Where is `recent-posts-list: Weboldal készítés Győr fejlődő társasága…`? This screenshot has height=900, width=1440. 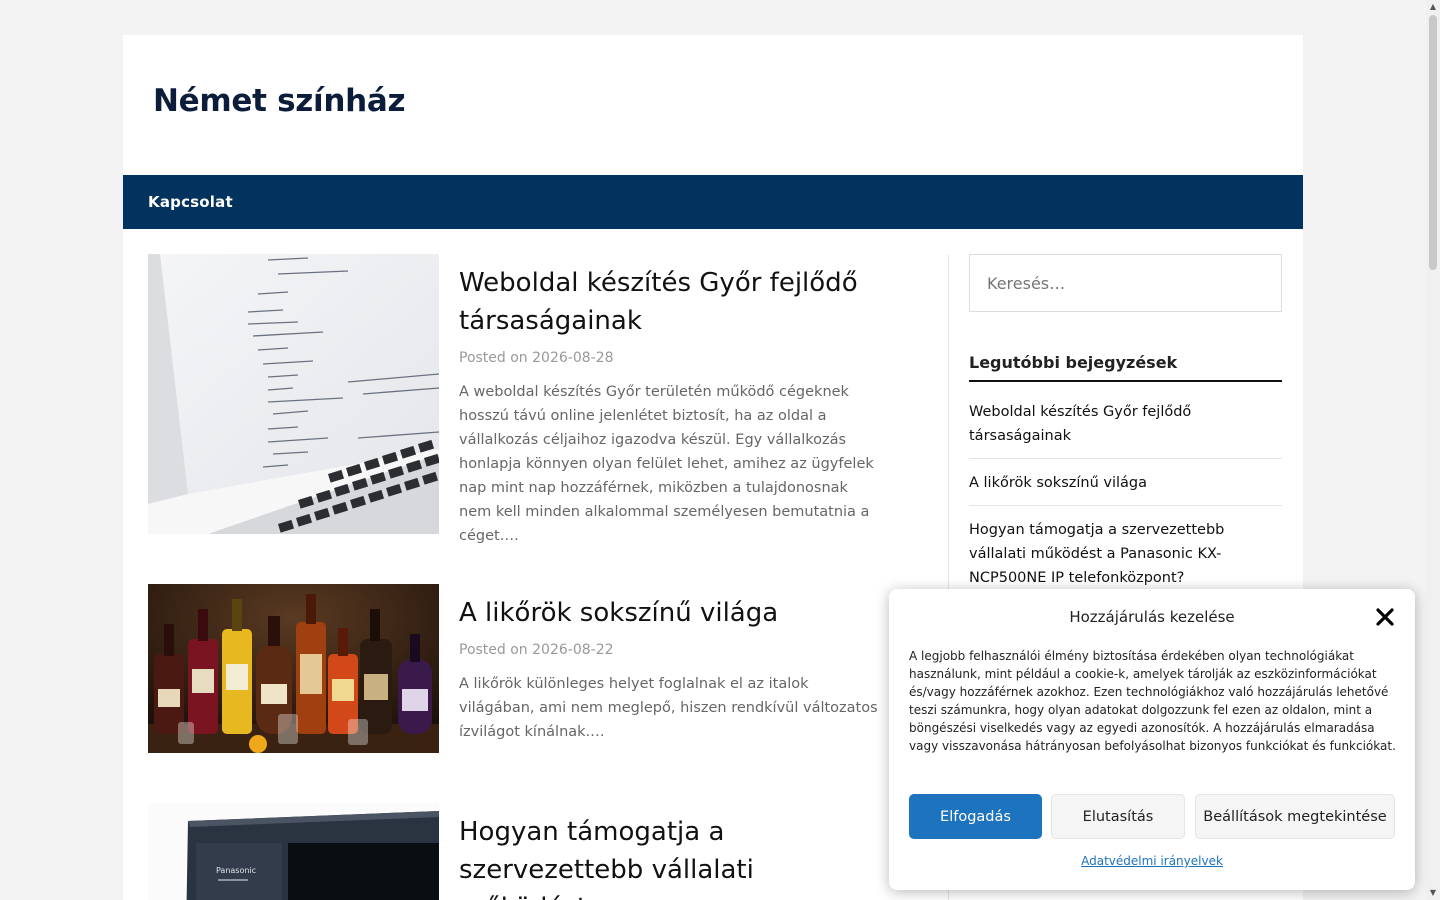 recent-posts-list: Weboldal készítés Győr fejlődő társasága… is located at coordinates (1125, 506).